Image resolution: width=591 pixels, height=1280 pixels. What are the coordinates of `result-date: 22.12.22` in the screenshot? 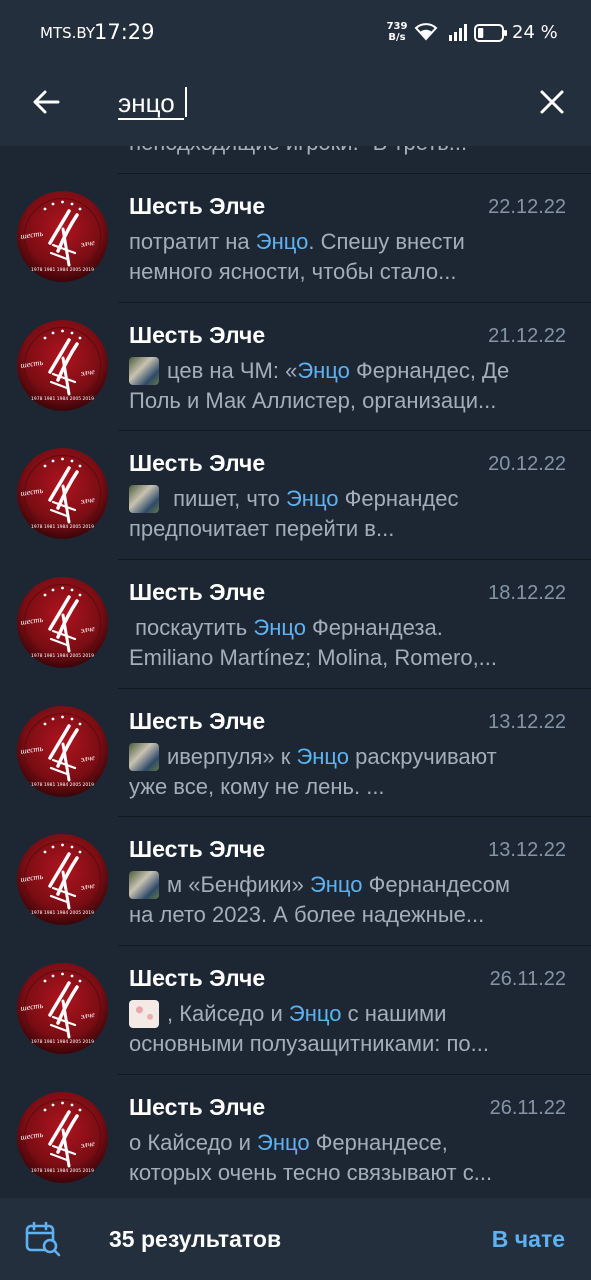 It's located at (527, 207).